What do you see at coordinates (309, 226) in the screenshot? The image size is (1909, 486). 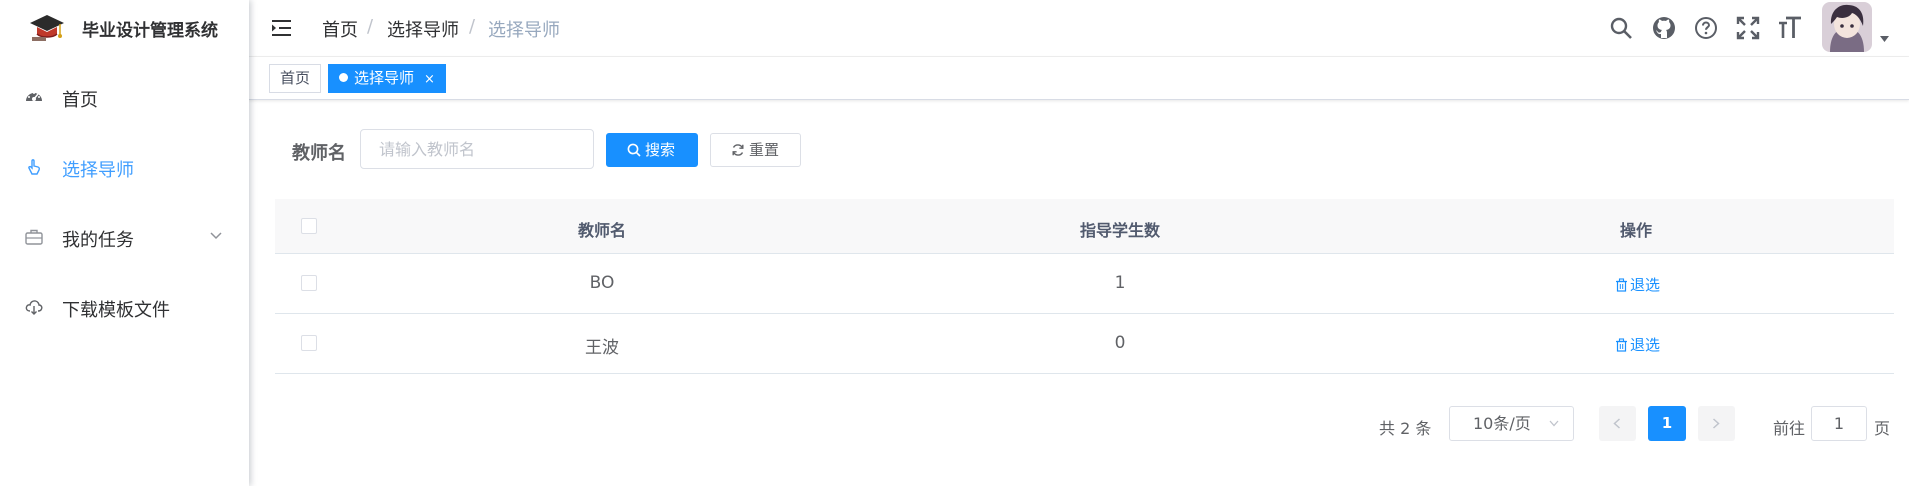 I see `select-all-checkbox` at bounding box center [309, 226].